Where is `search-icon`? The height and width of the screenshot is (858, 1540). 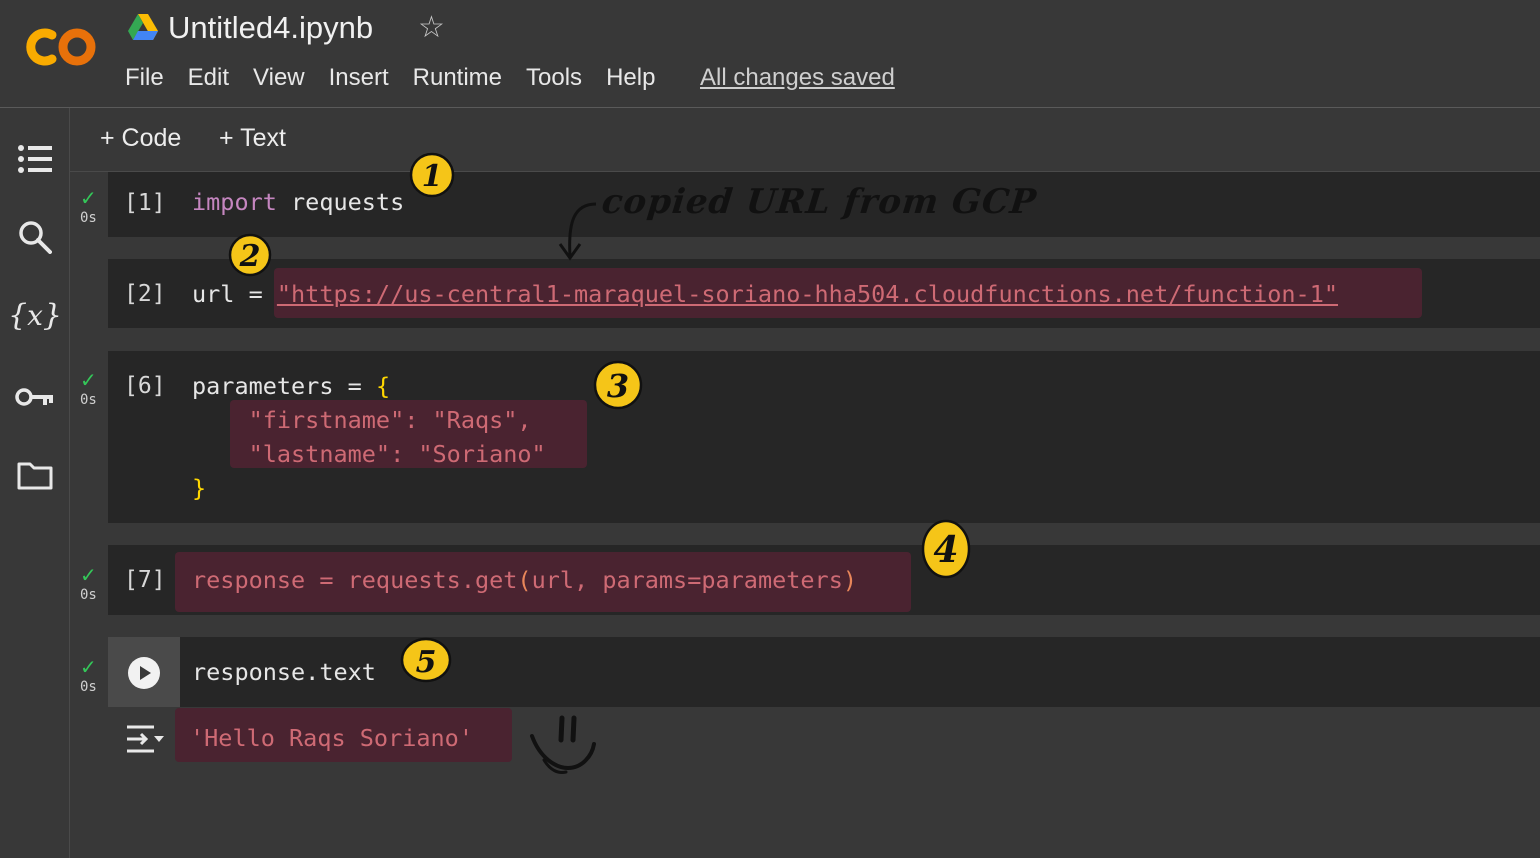
search-icon is located at coordinates (35, 237).